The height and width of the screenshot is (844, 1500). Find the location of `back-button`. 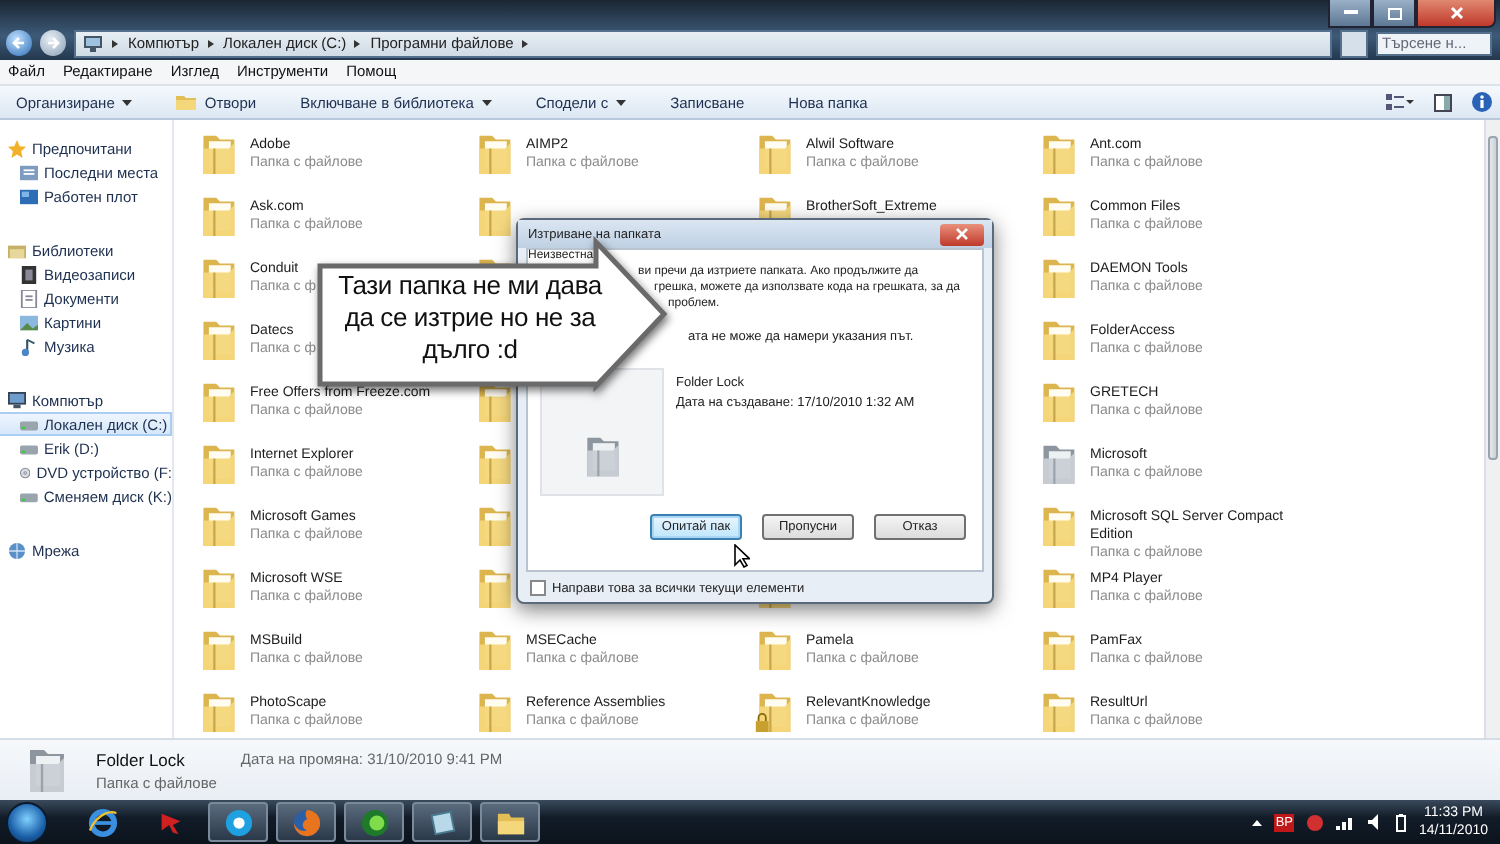

back-button is located at coordinates (19, 43).